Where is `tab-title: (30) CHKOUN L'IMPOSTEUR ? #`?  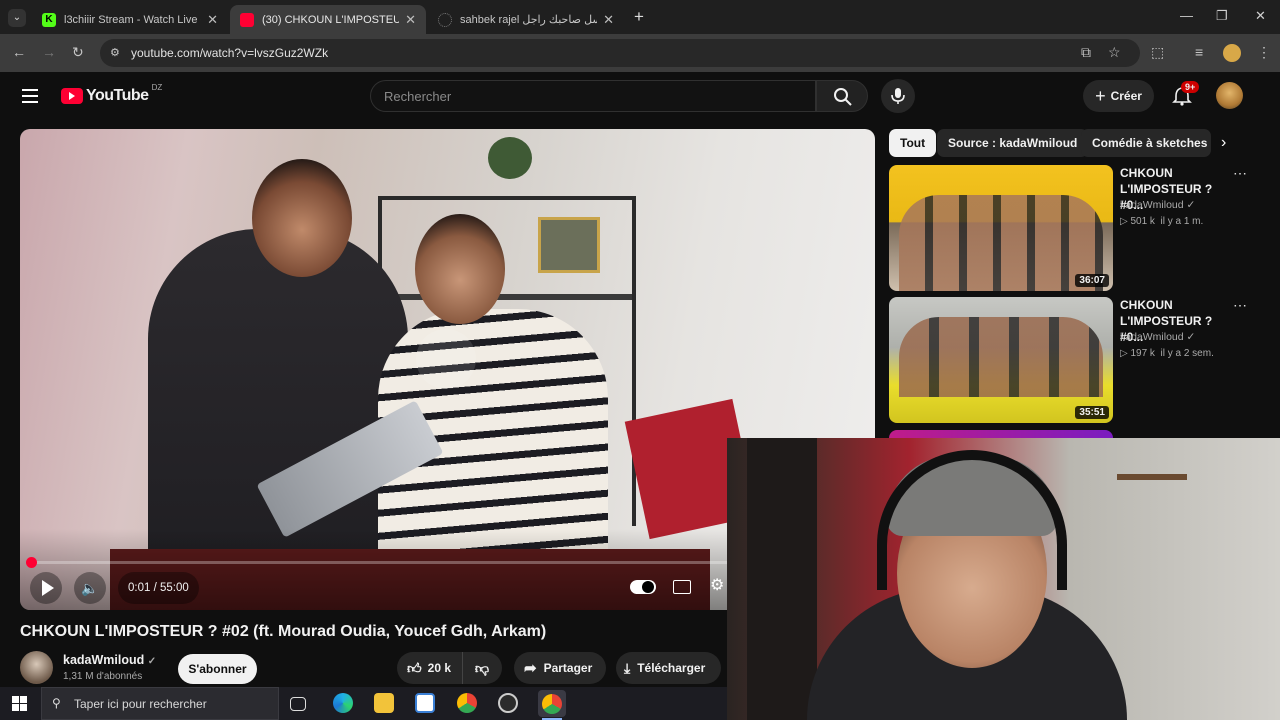
tab-title: (30) CHKOUN L'IMPOSTEUR ? # is located at coordinates (331, 19).